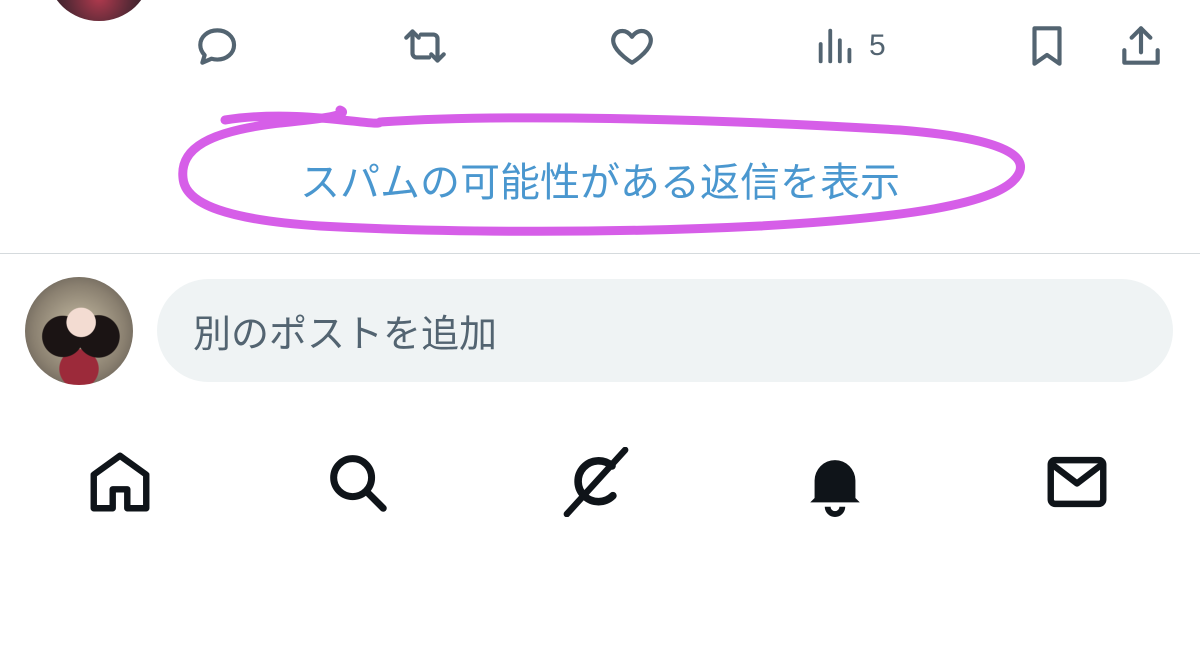  I want to click on share-button, so click(1141, 46).